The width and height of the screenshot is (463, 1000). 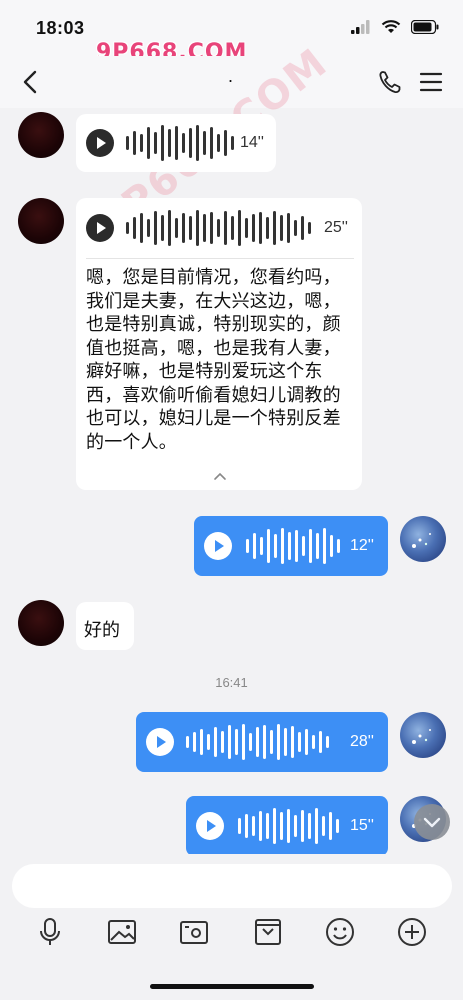 I want to click on voice-message-sent: 15'', so click(x=287, y=826).